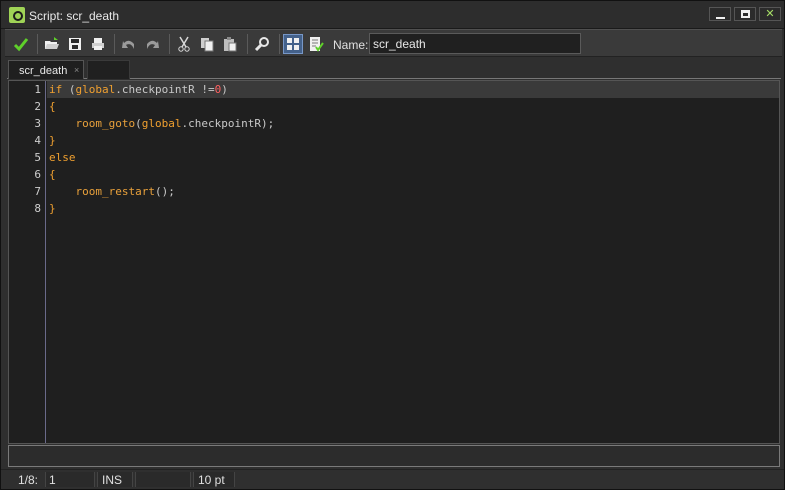  I want to click on maximize-icon, so click(745, 14).